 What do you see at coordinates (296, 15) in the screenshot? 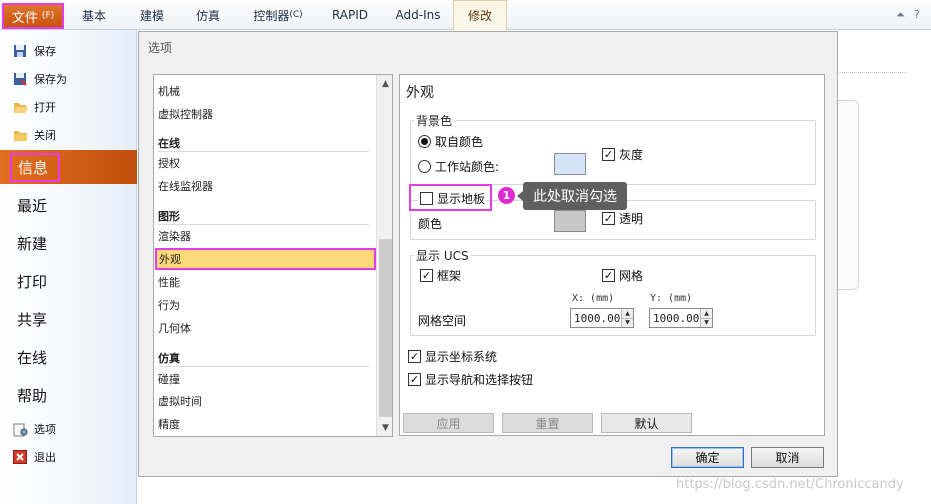
I see `tab-shortcut: (C)` at bounding box center [296, 15].